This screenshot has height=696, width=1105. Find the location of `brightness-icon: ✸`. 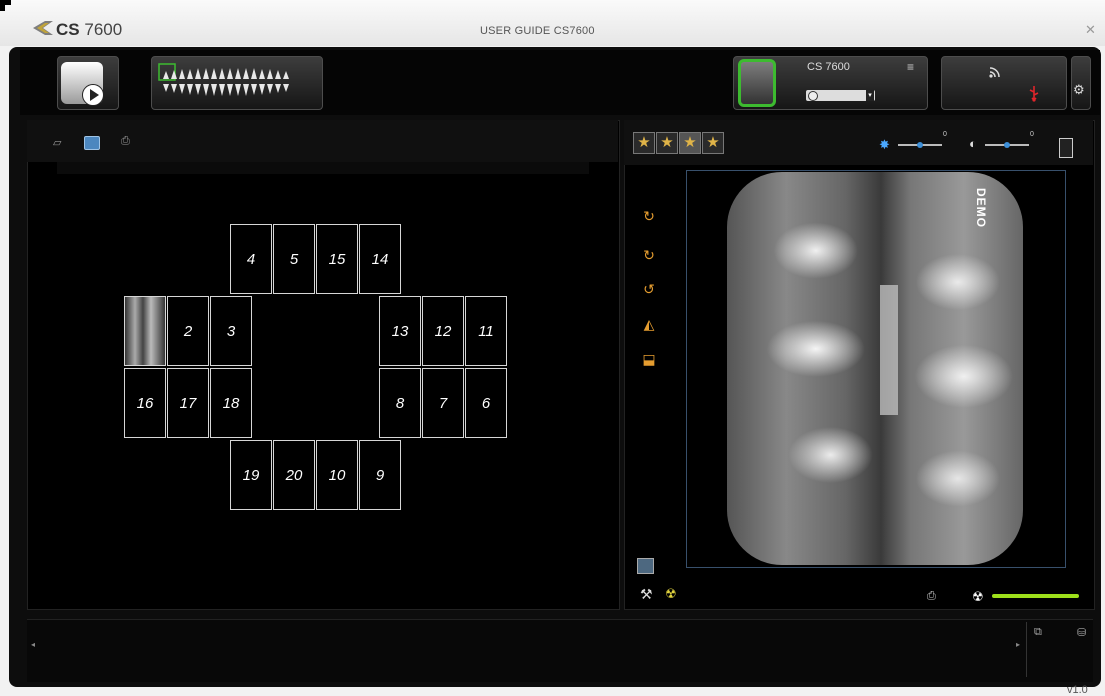

brightness-icon: ✸ is located at coordinates (884, 144).